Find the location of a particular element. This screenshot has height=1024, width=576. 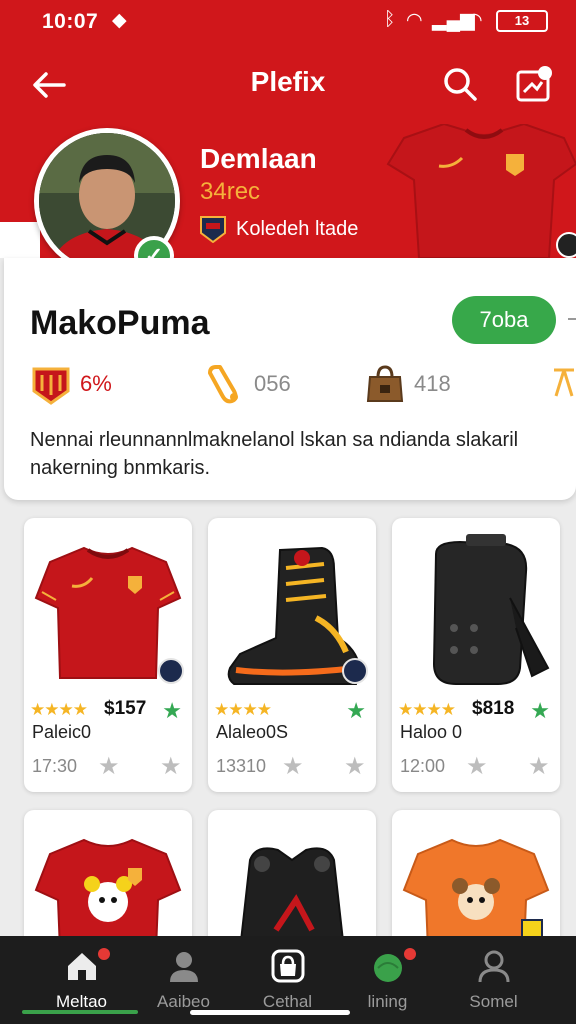

nav-item-profile: Somel is located at coordinates (493, 980).